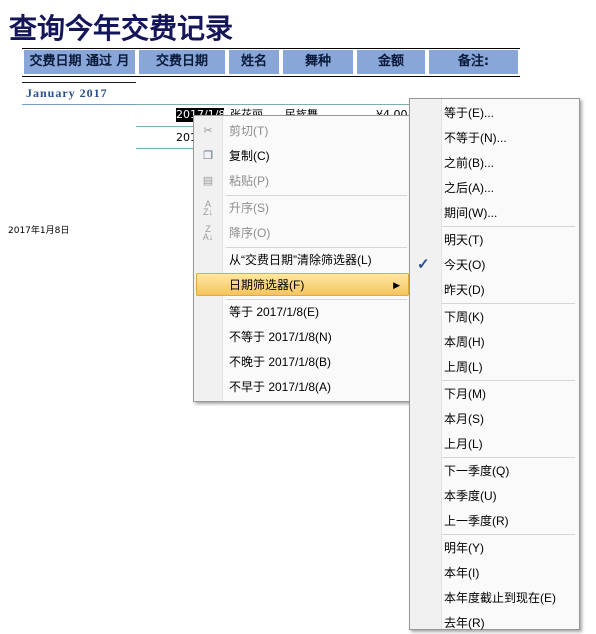 This screenshot has height=634, width=596. What do you see at coordinates (301, 181) in the screenshot?
I see `menu-item-paste: ▤ 粘贴(P)` at bounding box center [301, 181].